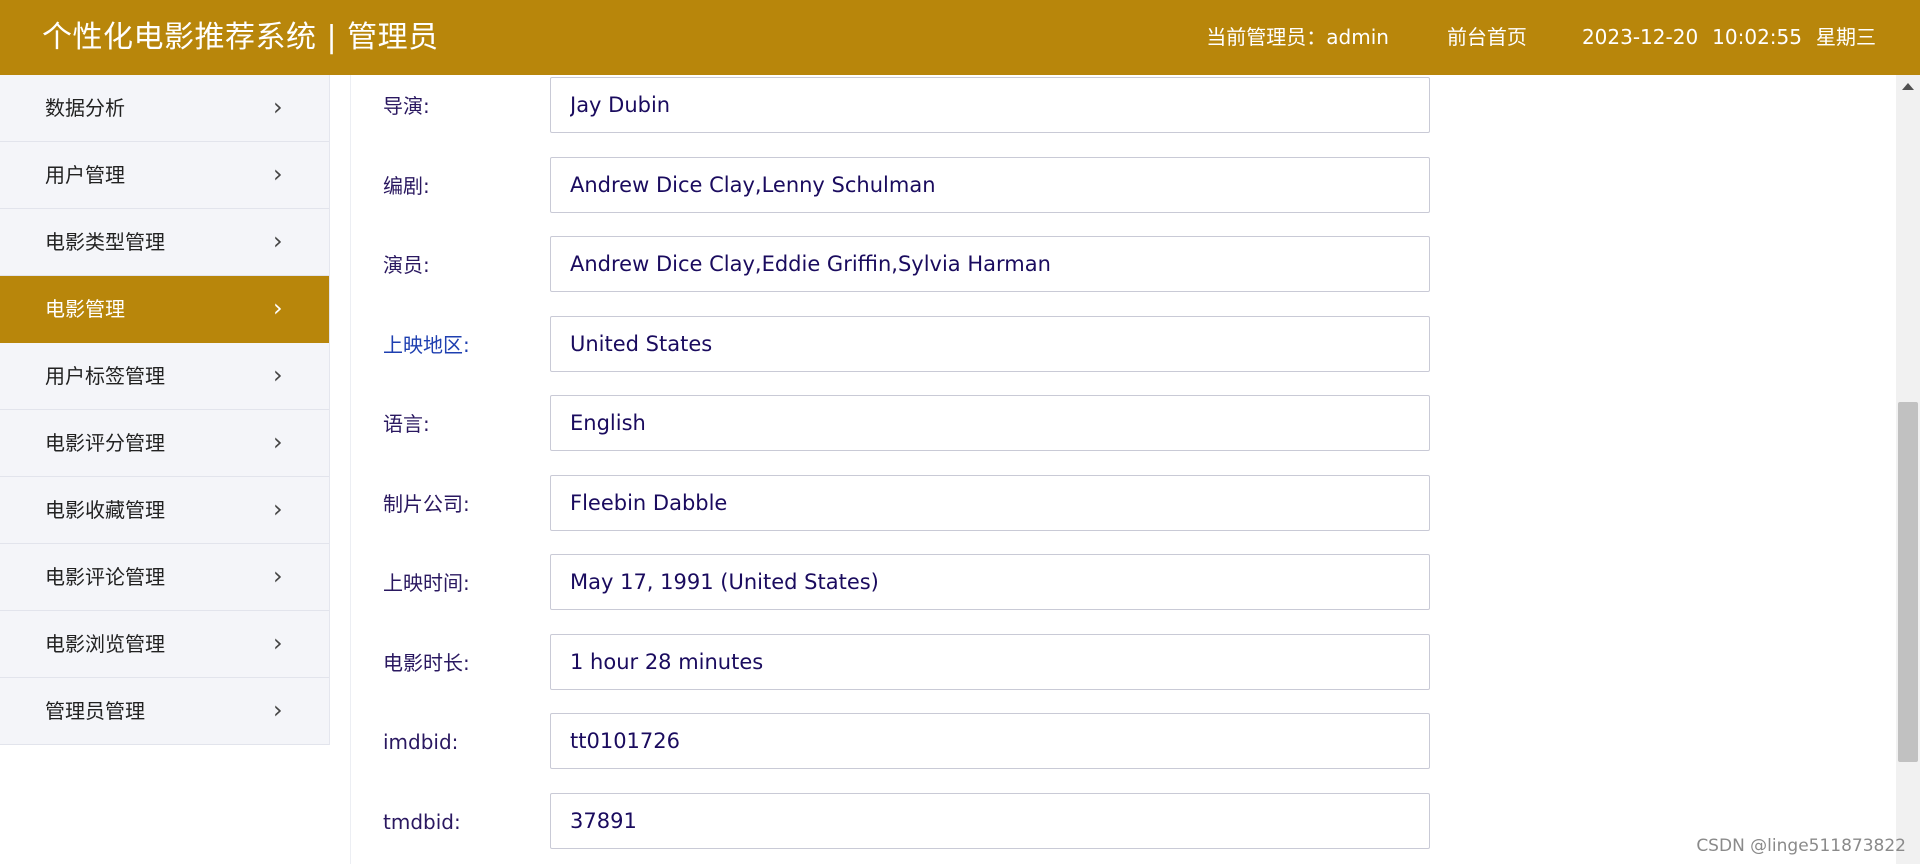 This screenshot has width=1920, height=864. I want to click on duration-input, so click(990, 662).